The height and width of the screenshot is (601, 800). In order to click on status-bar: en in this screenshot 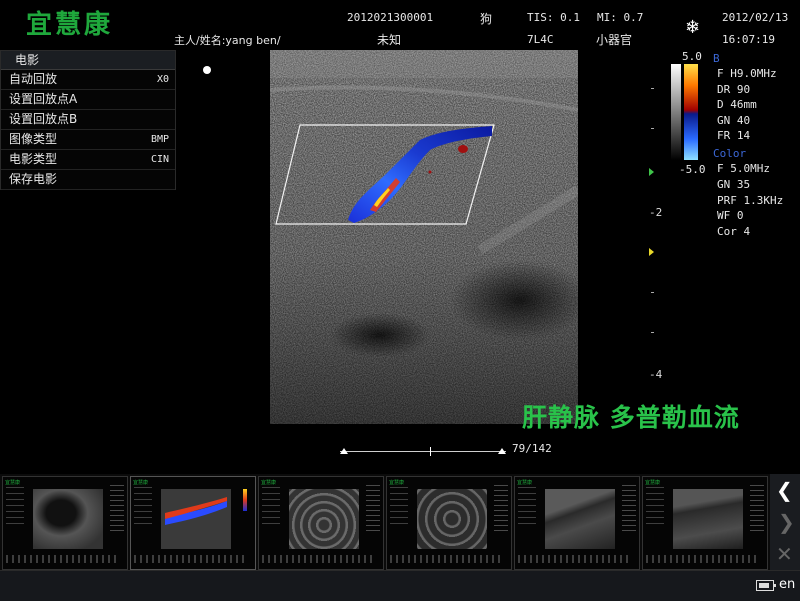, I will do `click(400, 585)`.